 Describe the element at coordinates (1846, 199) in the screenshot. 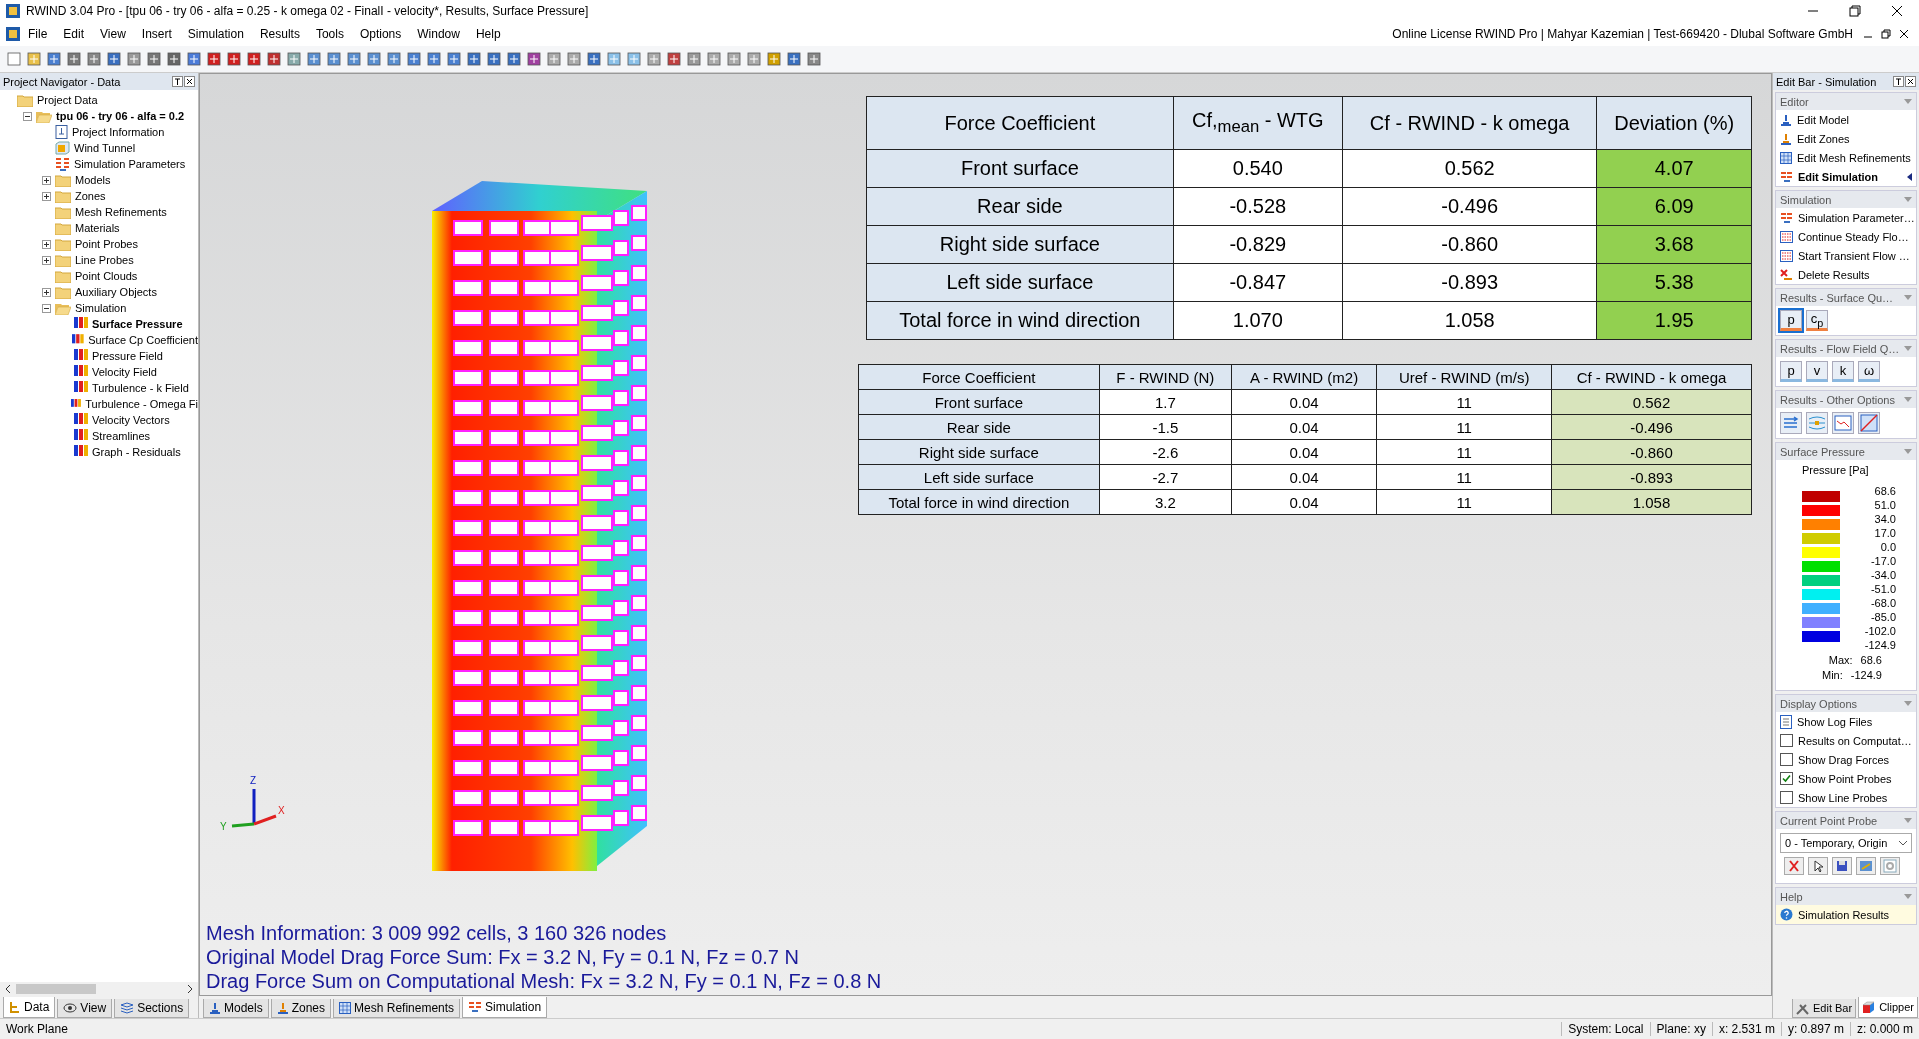

I see `section-header: Simulation` at that location.